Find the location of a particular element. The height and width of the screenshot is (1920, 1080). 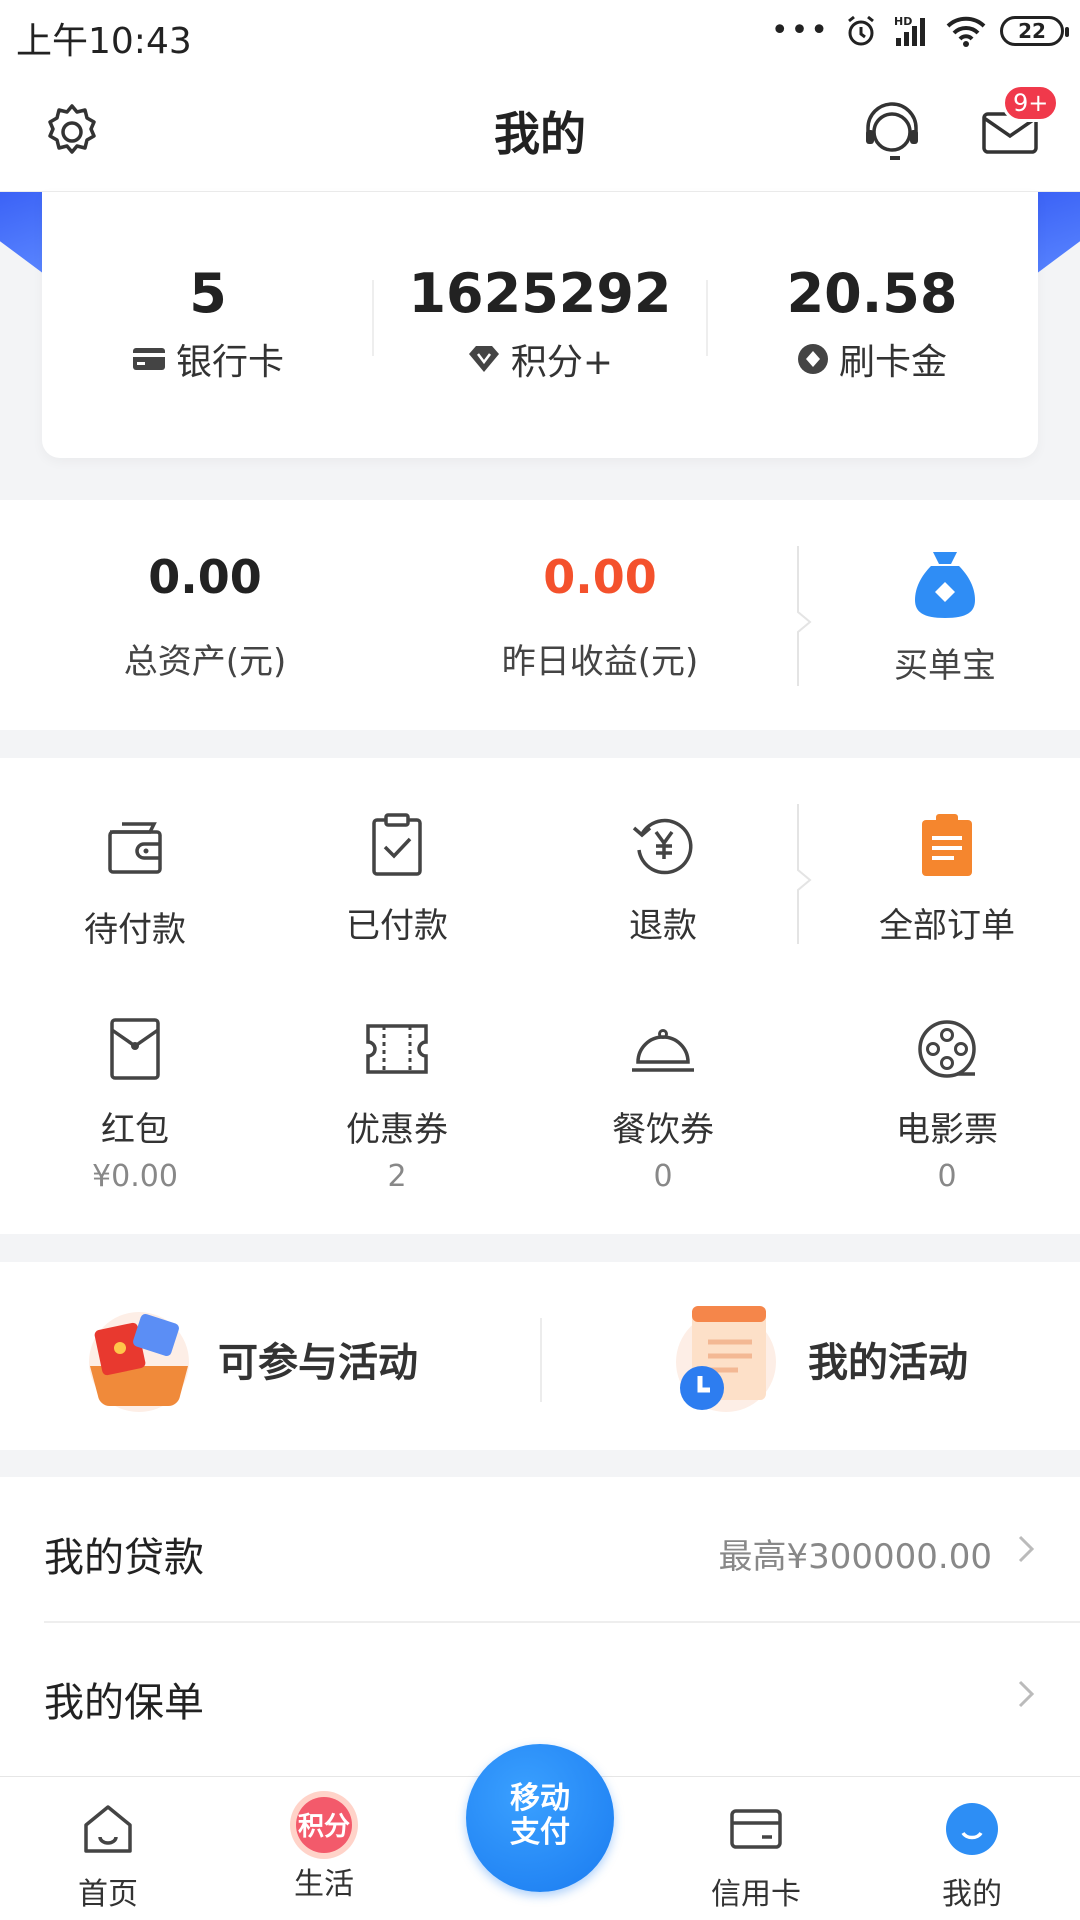

coupon-red-packet: 红包 ¥0.00 is located at coordinates (135, 1104).